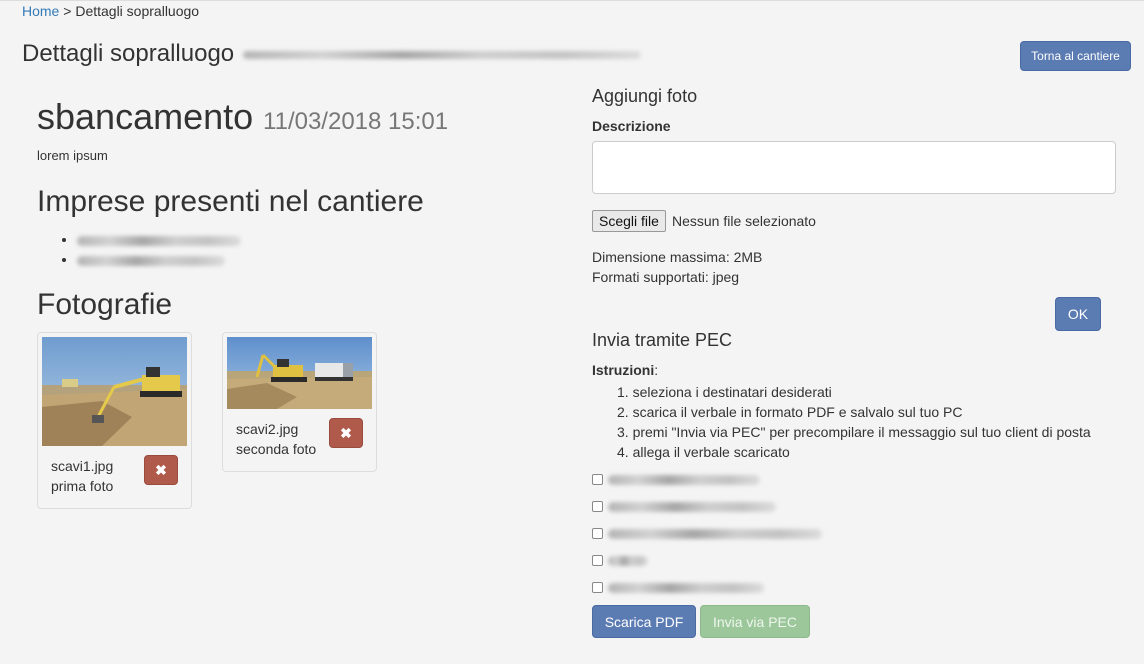 This screenshot has width=1144, height=664. I want to click on photo-card: scavi1.jpg prima foto ✖, so click(114, 420).